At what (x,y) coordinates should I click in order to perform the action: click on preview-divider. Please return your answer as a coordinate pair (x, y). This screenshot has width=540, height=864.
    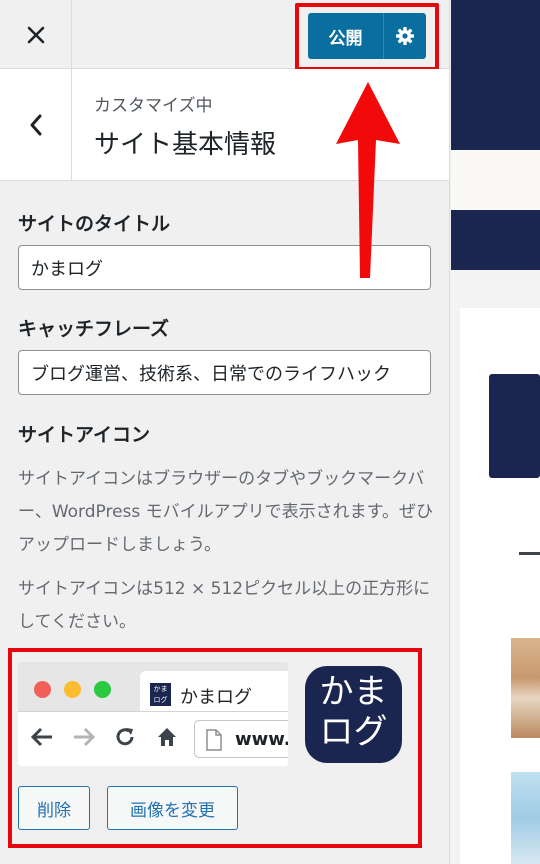
    Looking at the image, I should click on (529, 553).